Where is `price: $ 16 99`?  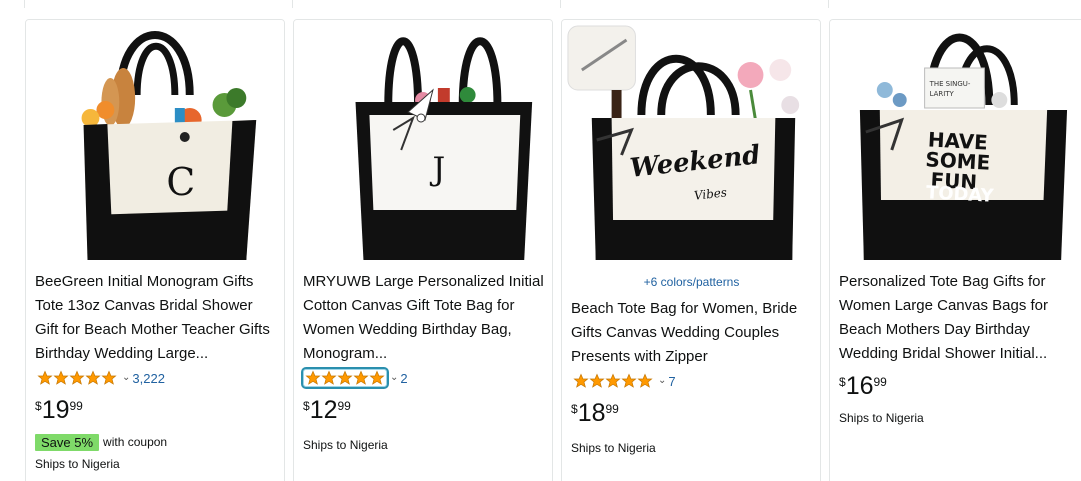
price: $ 16 99 is located at coordinates (956, 387).